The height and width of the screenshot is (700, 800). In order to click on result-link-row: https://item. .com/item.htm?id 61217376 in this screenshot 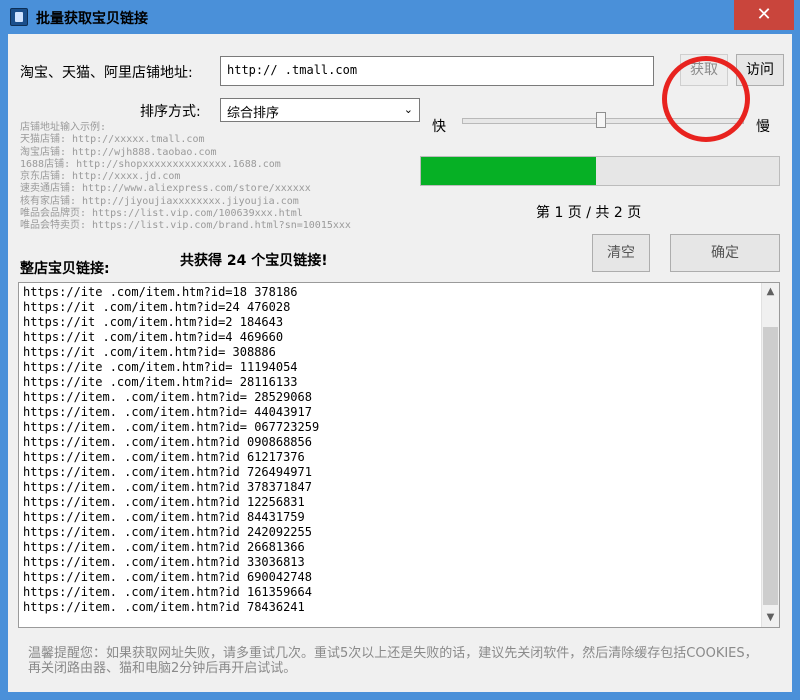, I will do `click(164, 457)`.